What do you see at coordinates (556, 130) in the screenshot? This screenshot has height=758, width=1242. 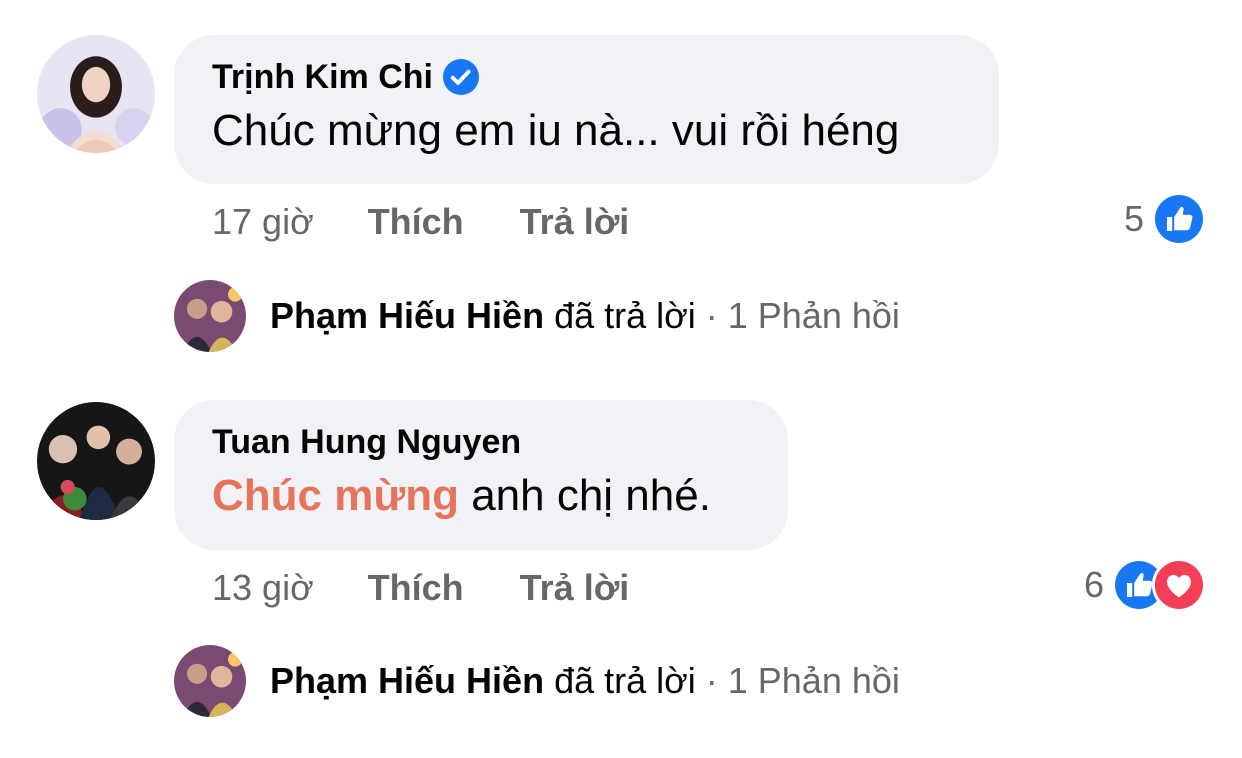 I see `comment-text-body: Chúc mừng em iu nà... vui rồi héng` at bounding box center [556, 130].